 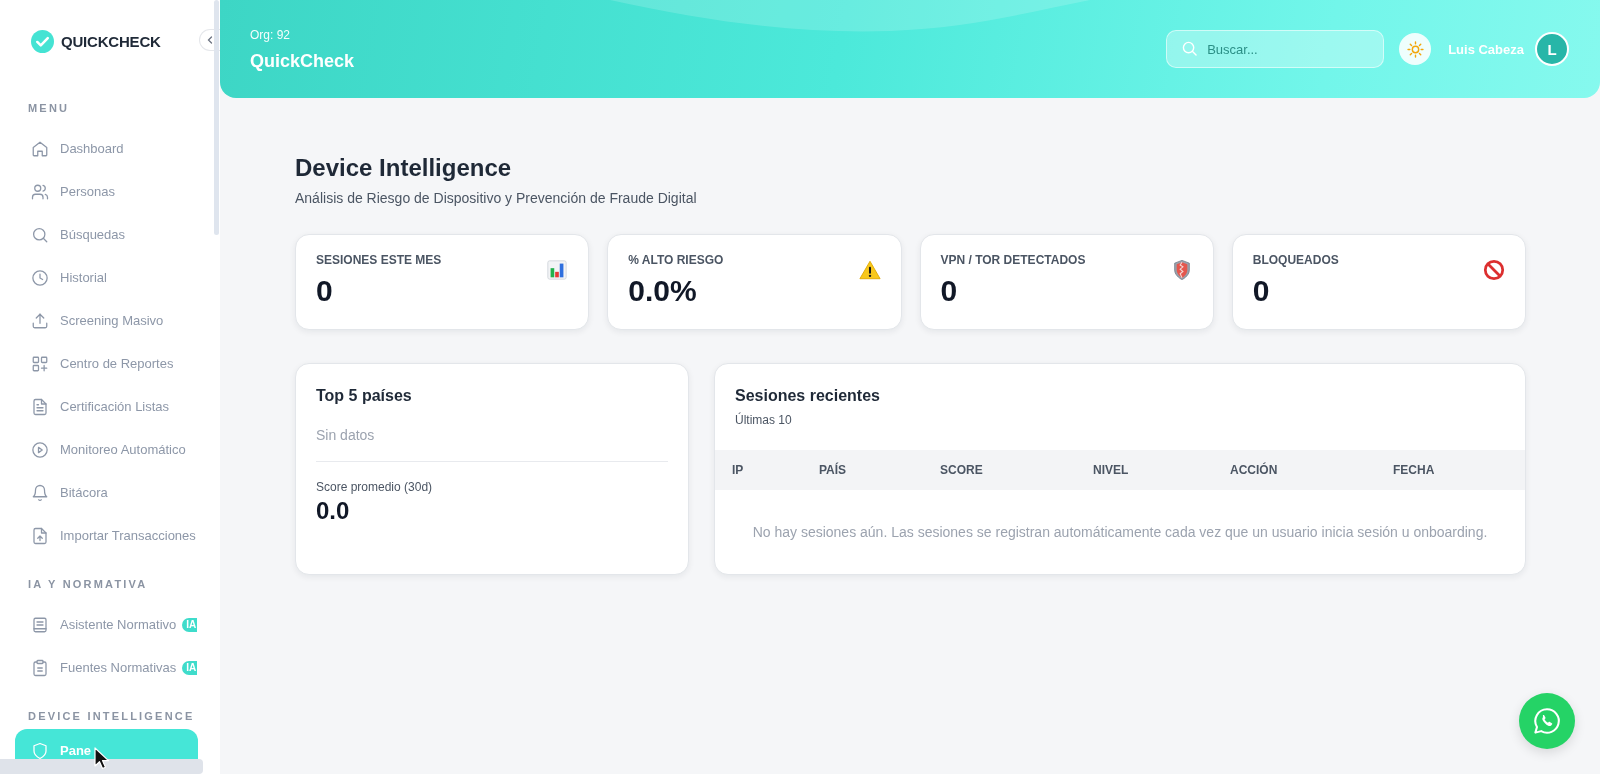 What do you see at coordinates (557, 270) in the screenshot?
I see `bar-chart-icon` at bounding box center [557, 270].